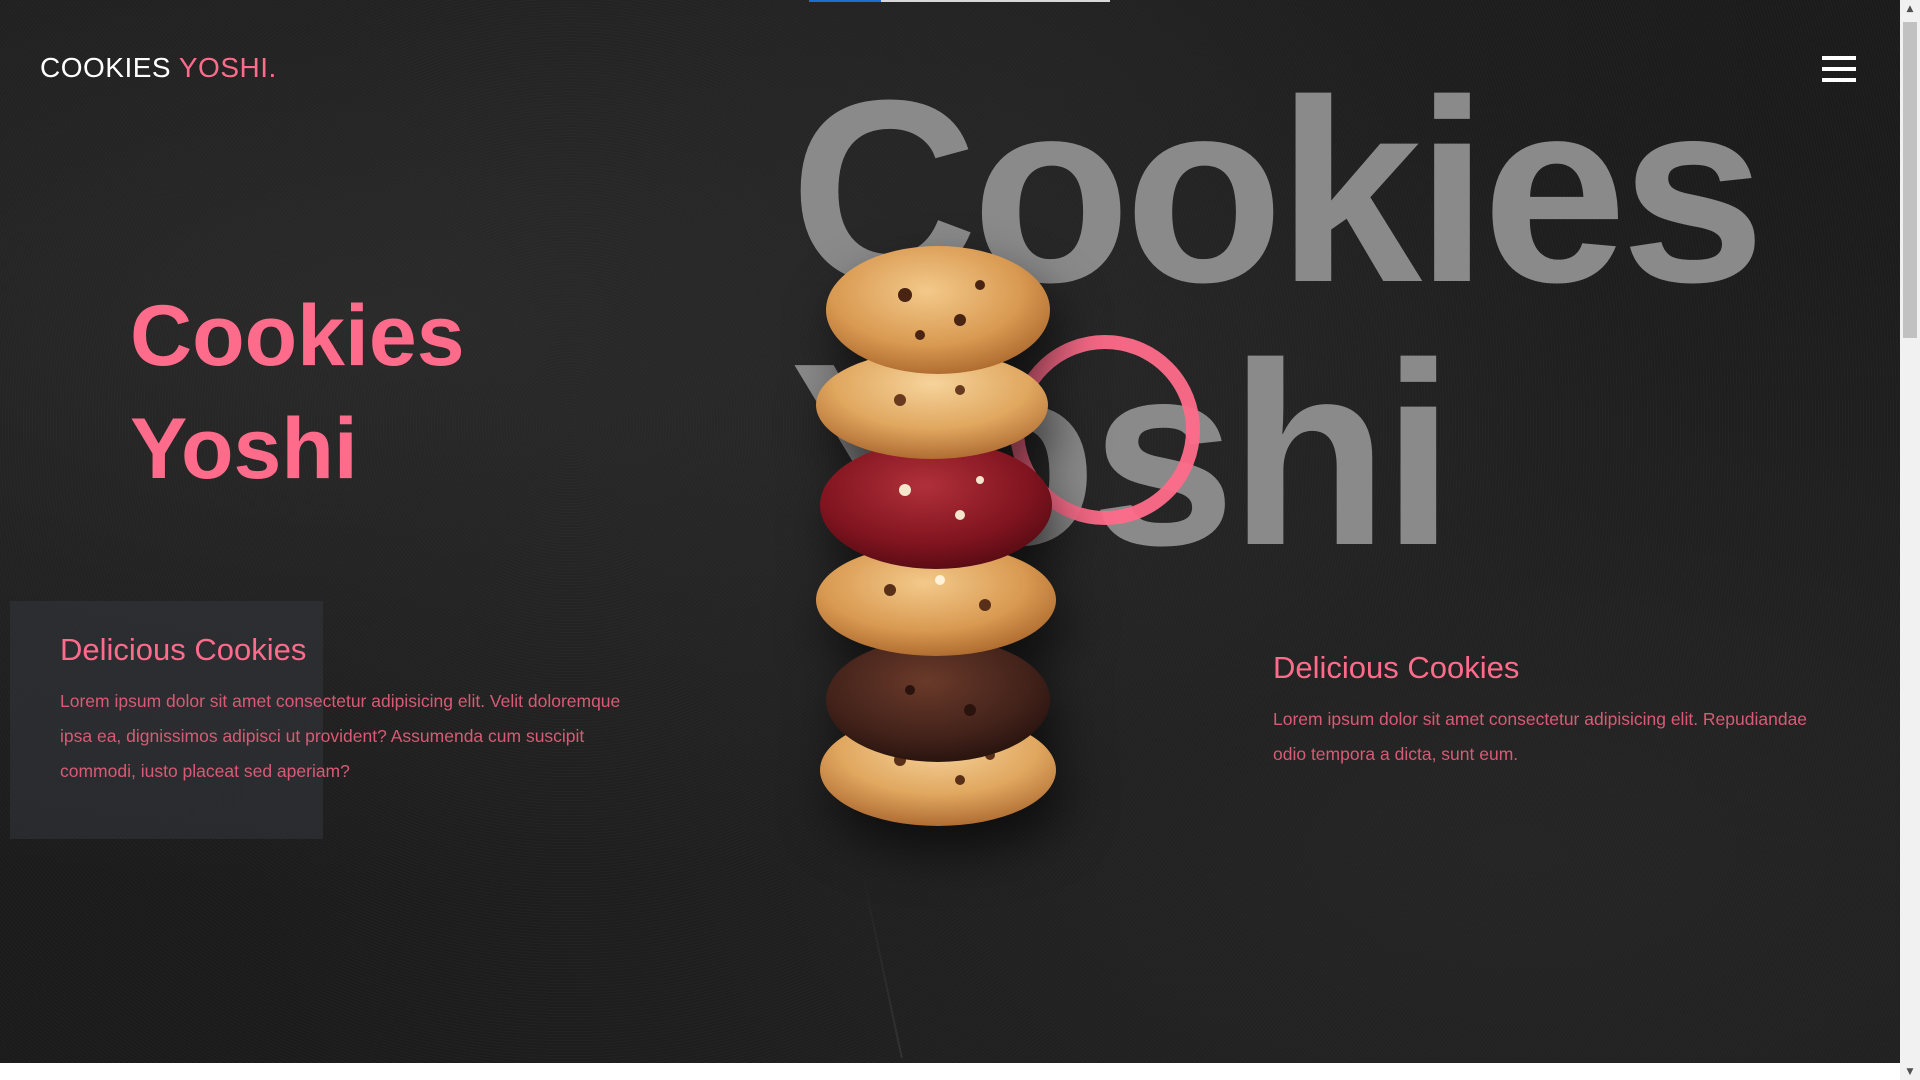 The width and height of the screenshot is (1920, 1080). What do you see at coordinates (183, 649) in the screenshot?
I see `left-info-heading: Delicious Cookies` at bounding box center [183, 649].